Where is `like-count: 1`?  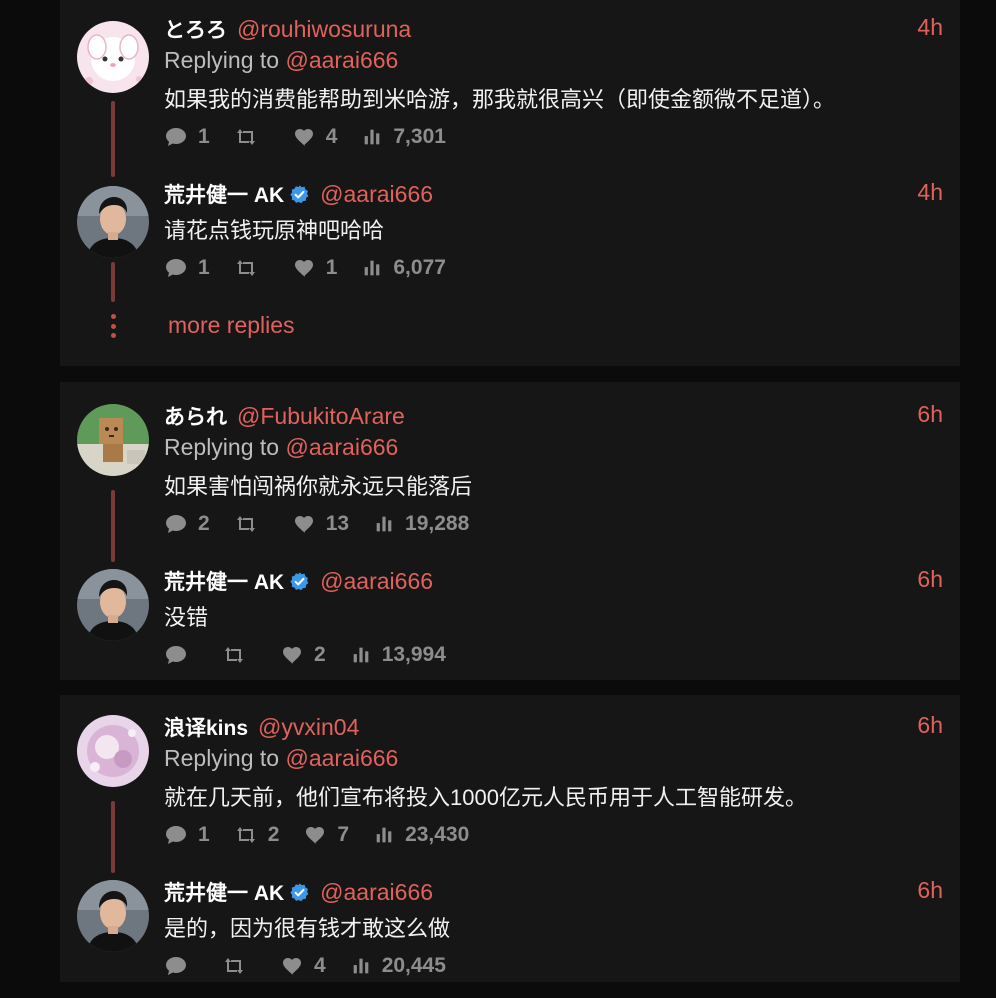 like-count: 1 is located at coordinates (331, 267).